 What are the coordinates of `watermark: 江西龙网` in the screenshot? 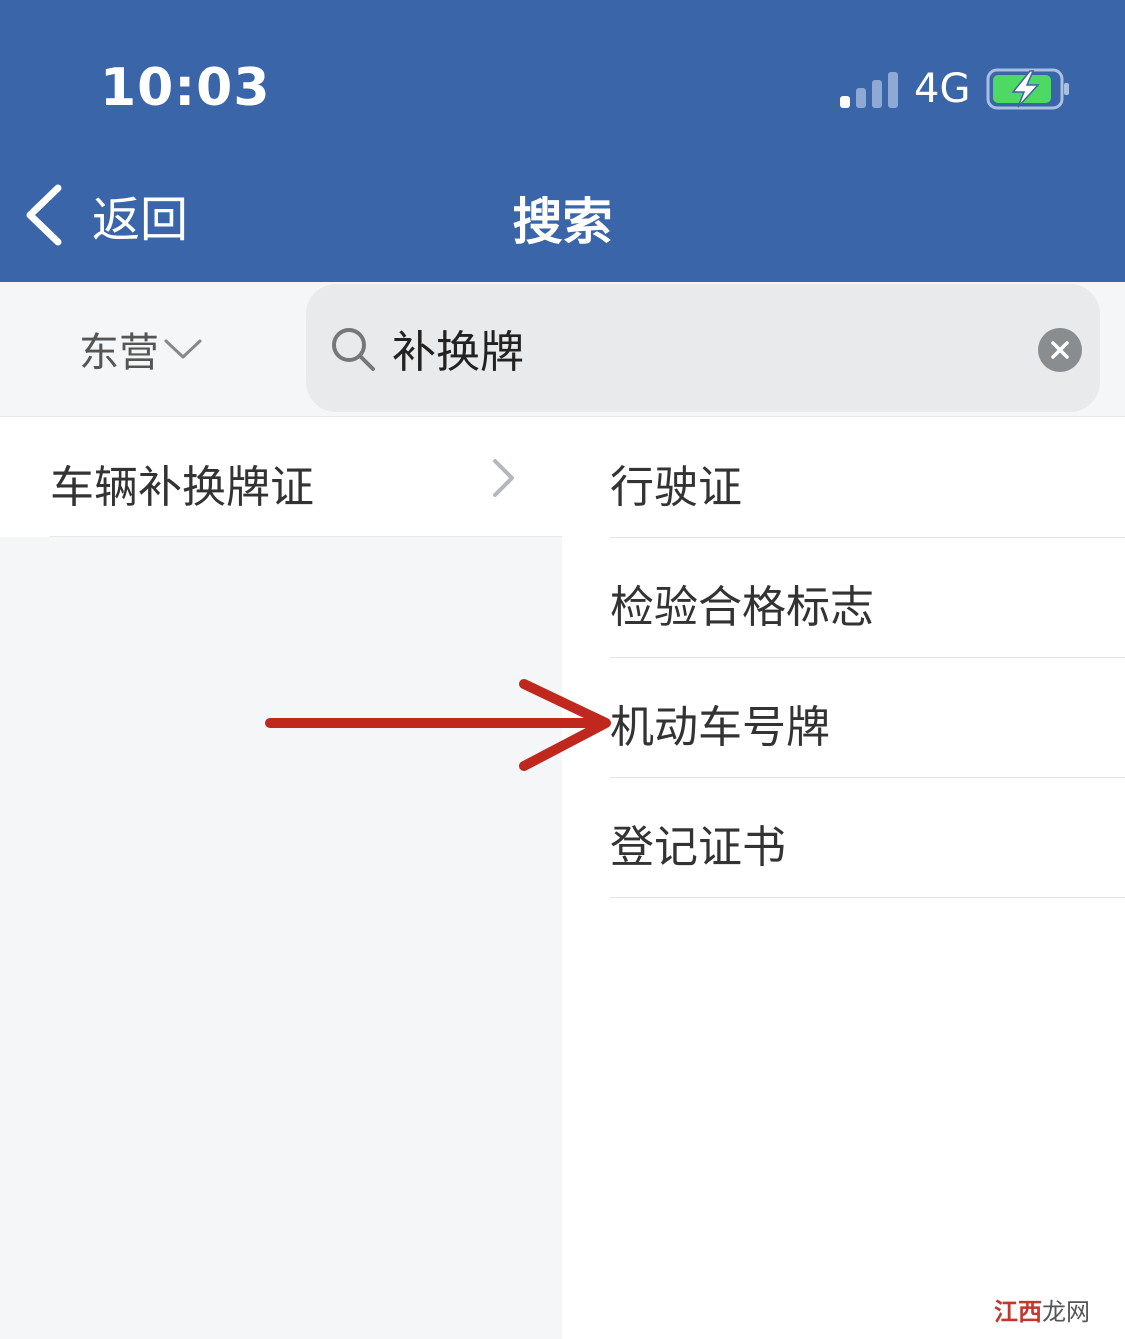 It's located at (1042, 1309).